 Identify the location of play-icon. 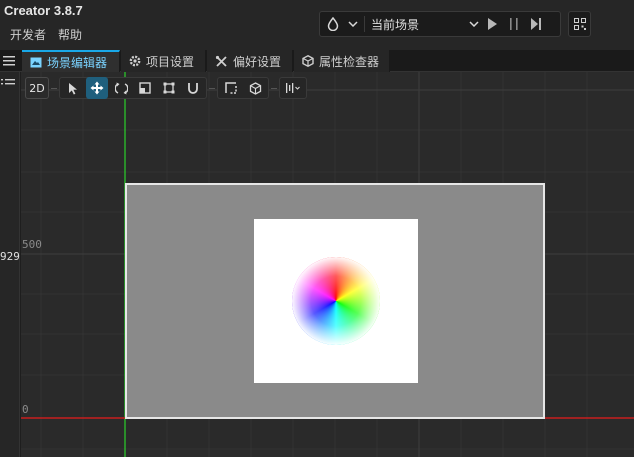
(492, 24).